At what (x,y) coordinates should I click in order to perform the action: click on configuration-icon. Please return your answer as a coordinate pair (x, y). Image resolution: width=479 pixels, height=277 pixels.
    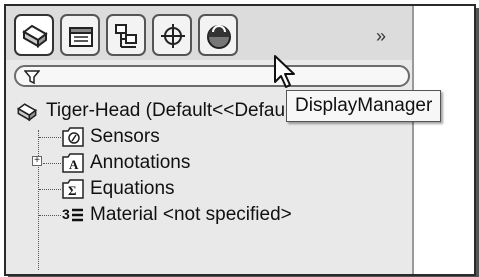
    Looking at the image, I should click on (126, 36).